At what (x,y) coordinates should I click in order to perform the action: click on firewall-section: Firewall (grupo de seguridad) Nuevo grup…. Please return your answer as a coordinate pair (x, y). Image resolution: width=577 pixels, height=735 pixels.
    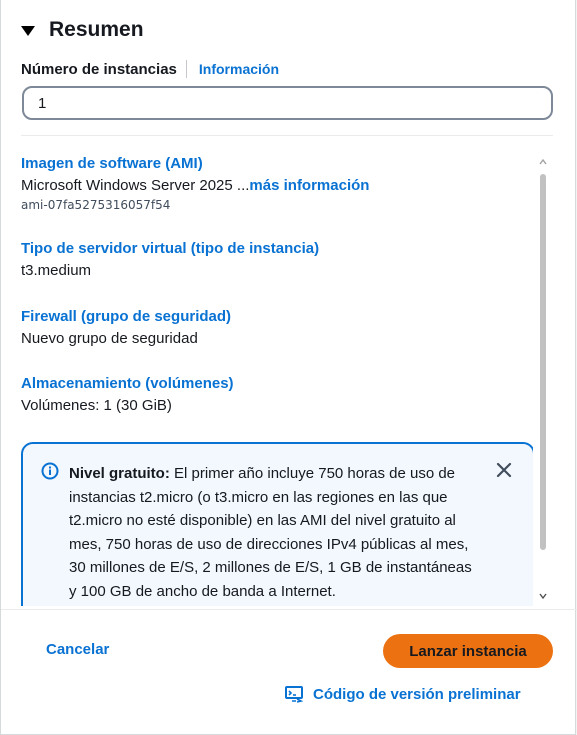
    Looking at the image, I should click on (126, 327).